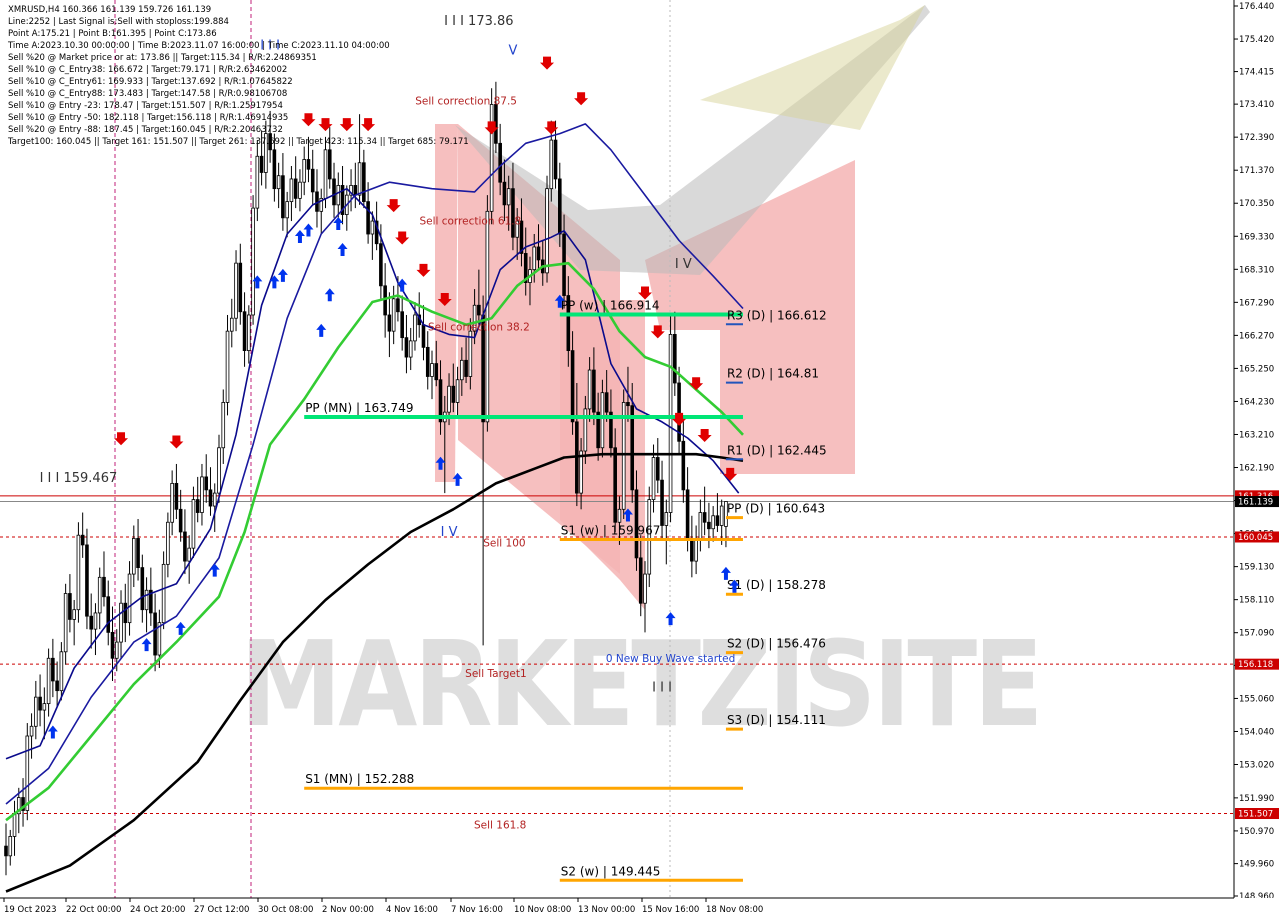 The image size is (1280, 924). What do you see at coordinates (670, 910) in the screenshot?
I see `time-tick-label: 15 Nov 16:00` at bounding box center [670, 910].